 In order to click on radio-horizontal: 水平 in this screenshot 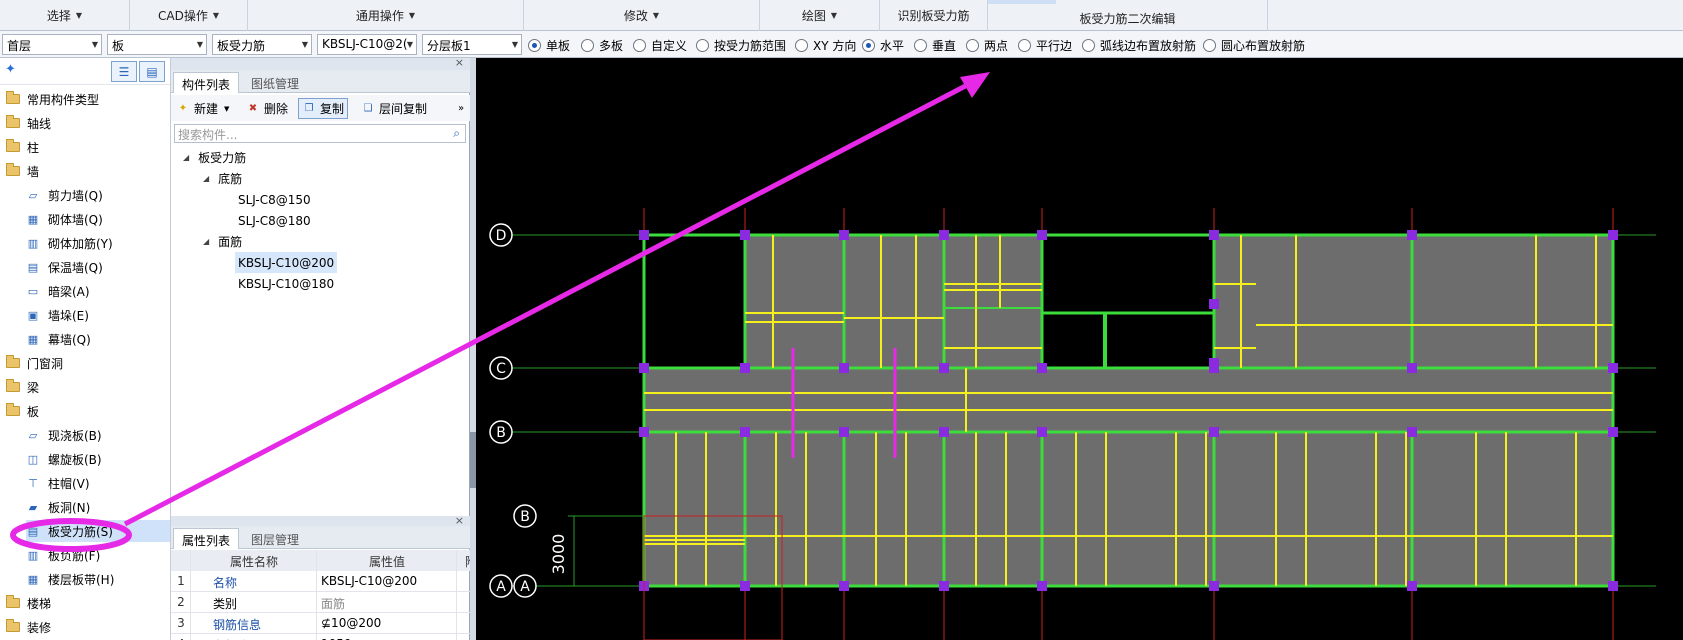, I will do `click(883, 45)`.